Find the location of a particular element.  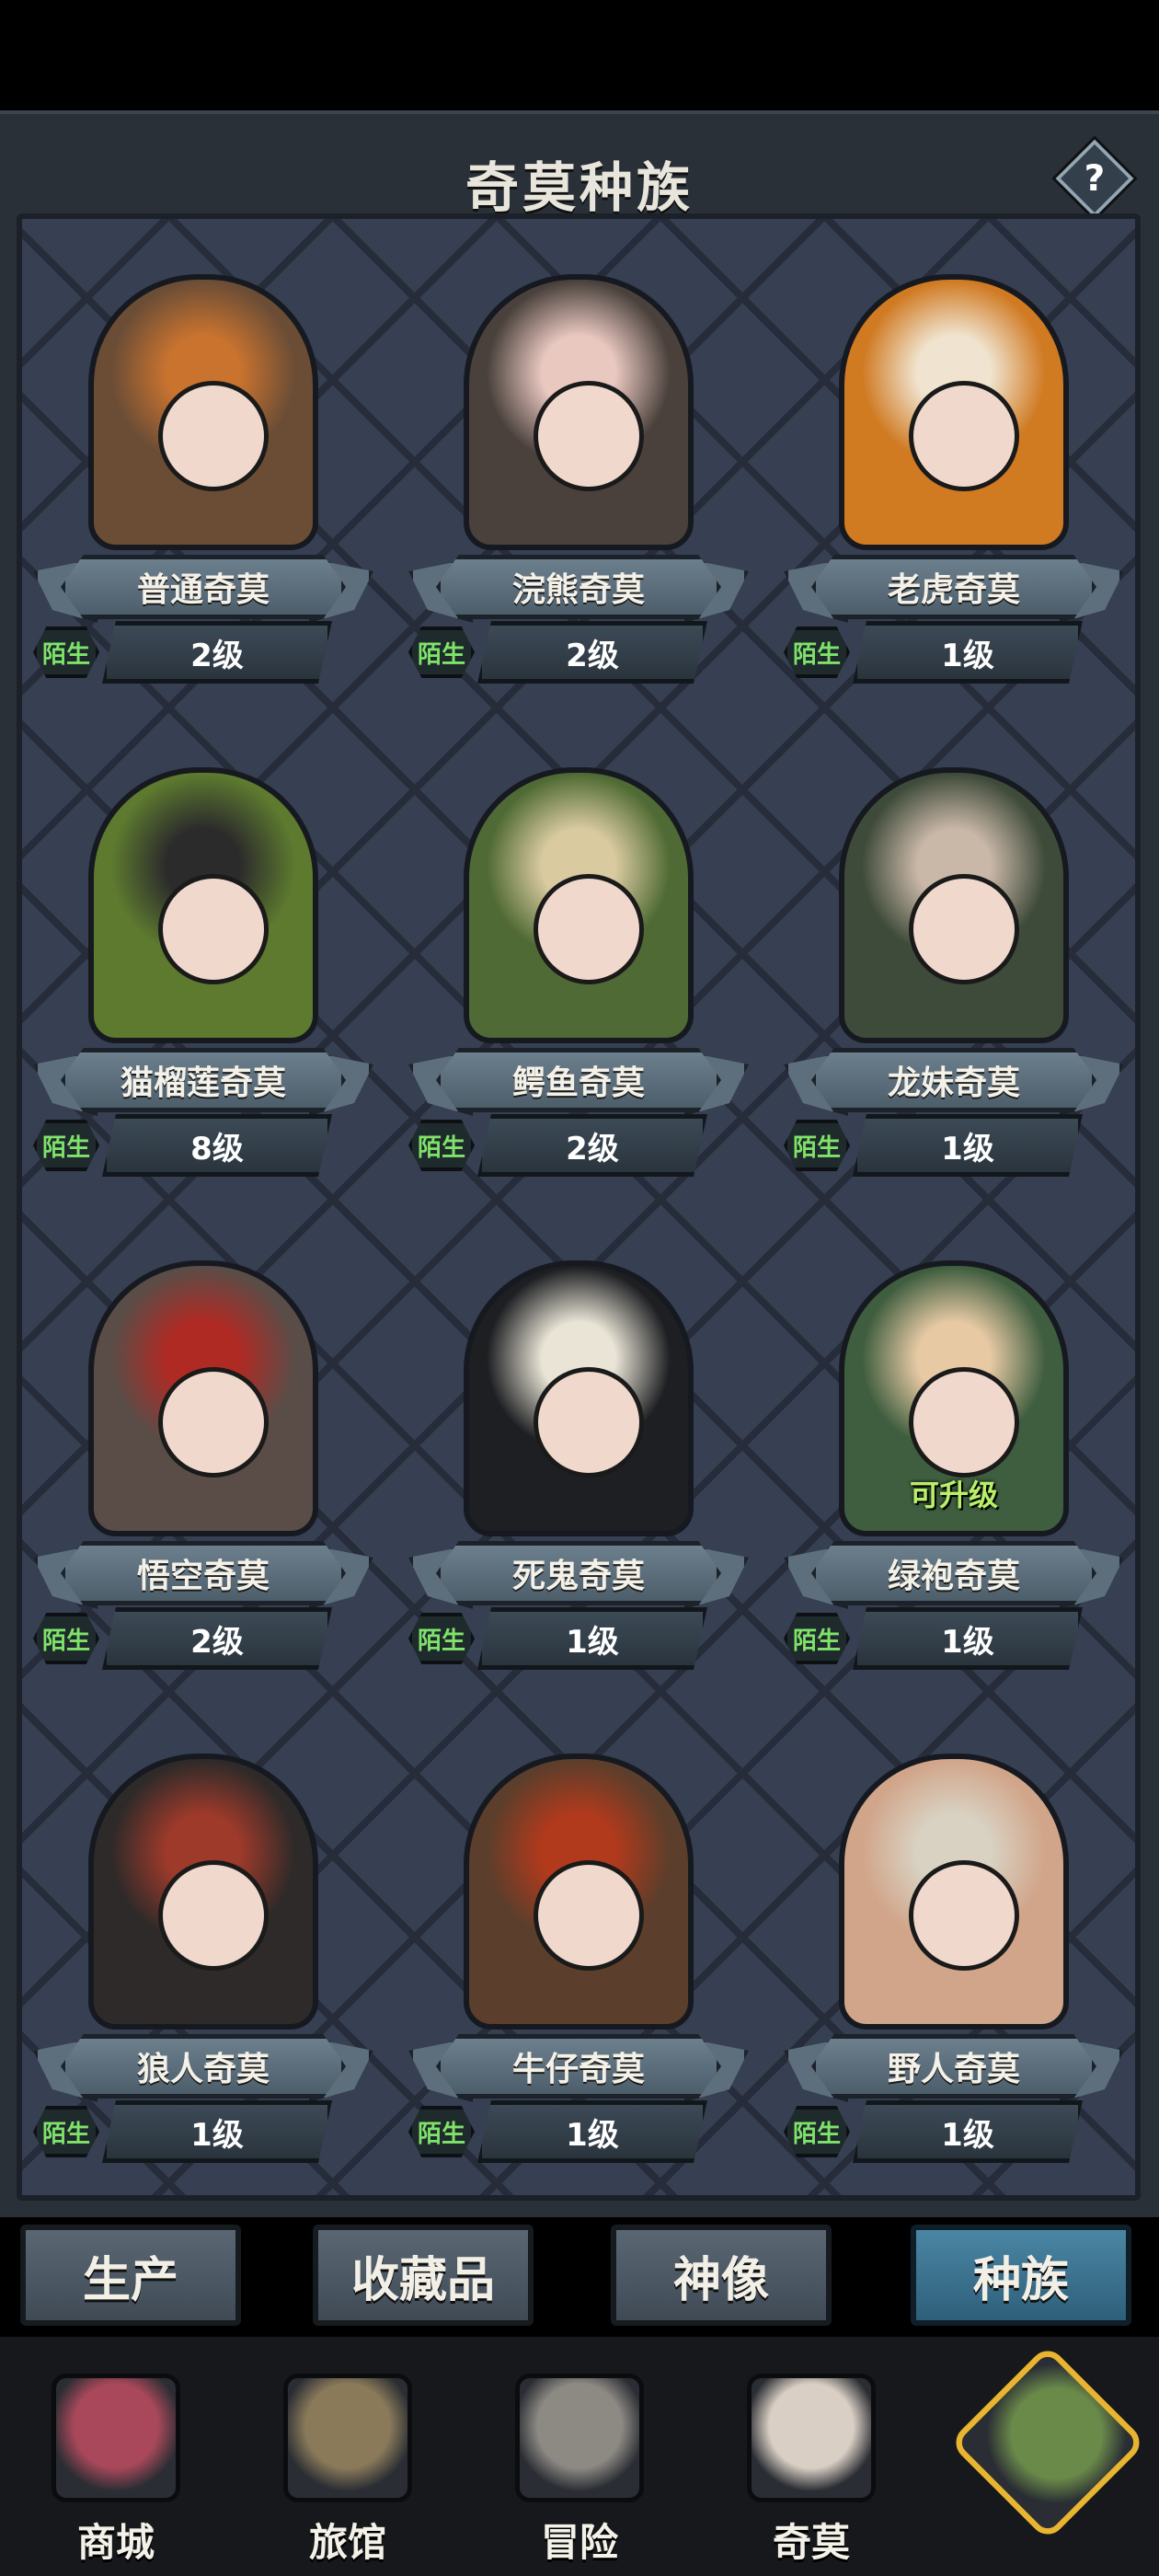

race-plaque: 悟空奇莫 2级 陌生 is located at coordinates (203, 1610).